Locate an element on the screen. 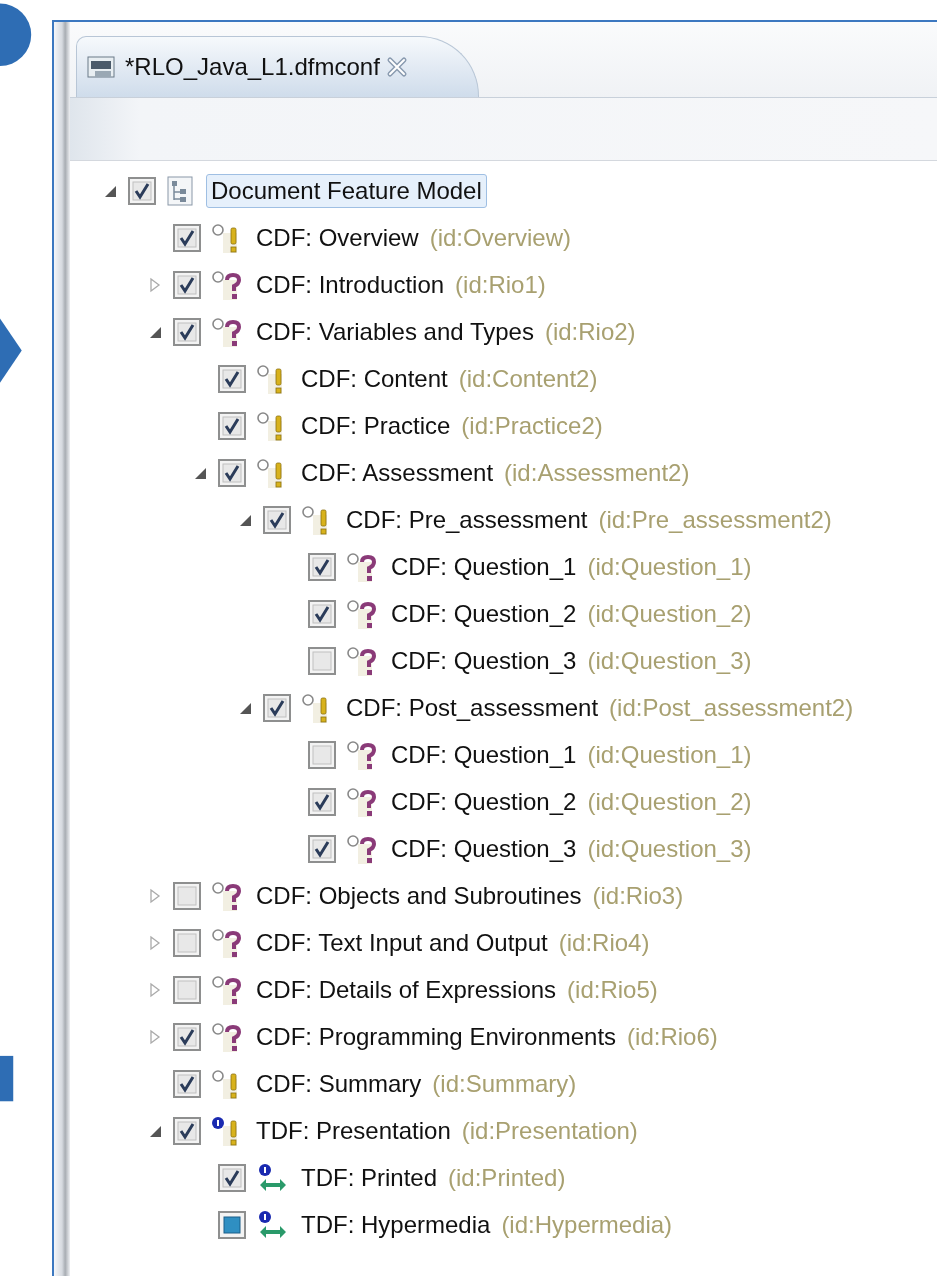 The image size is (937, 1276). item-id-text: (id:Post_assessment2) is located at coordinates (731, 707).